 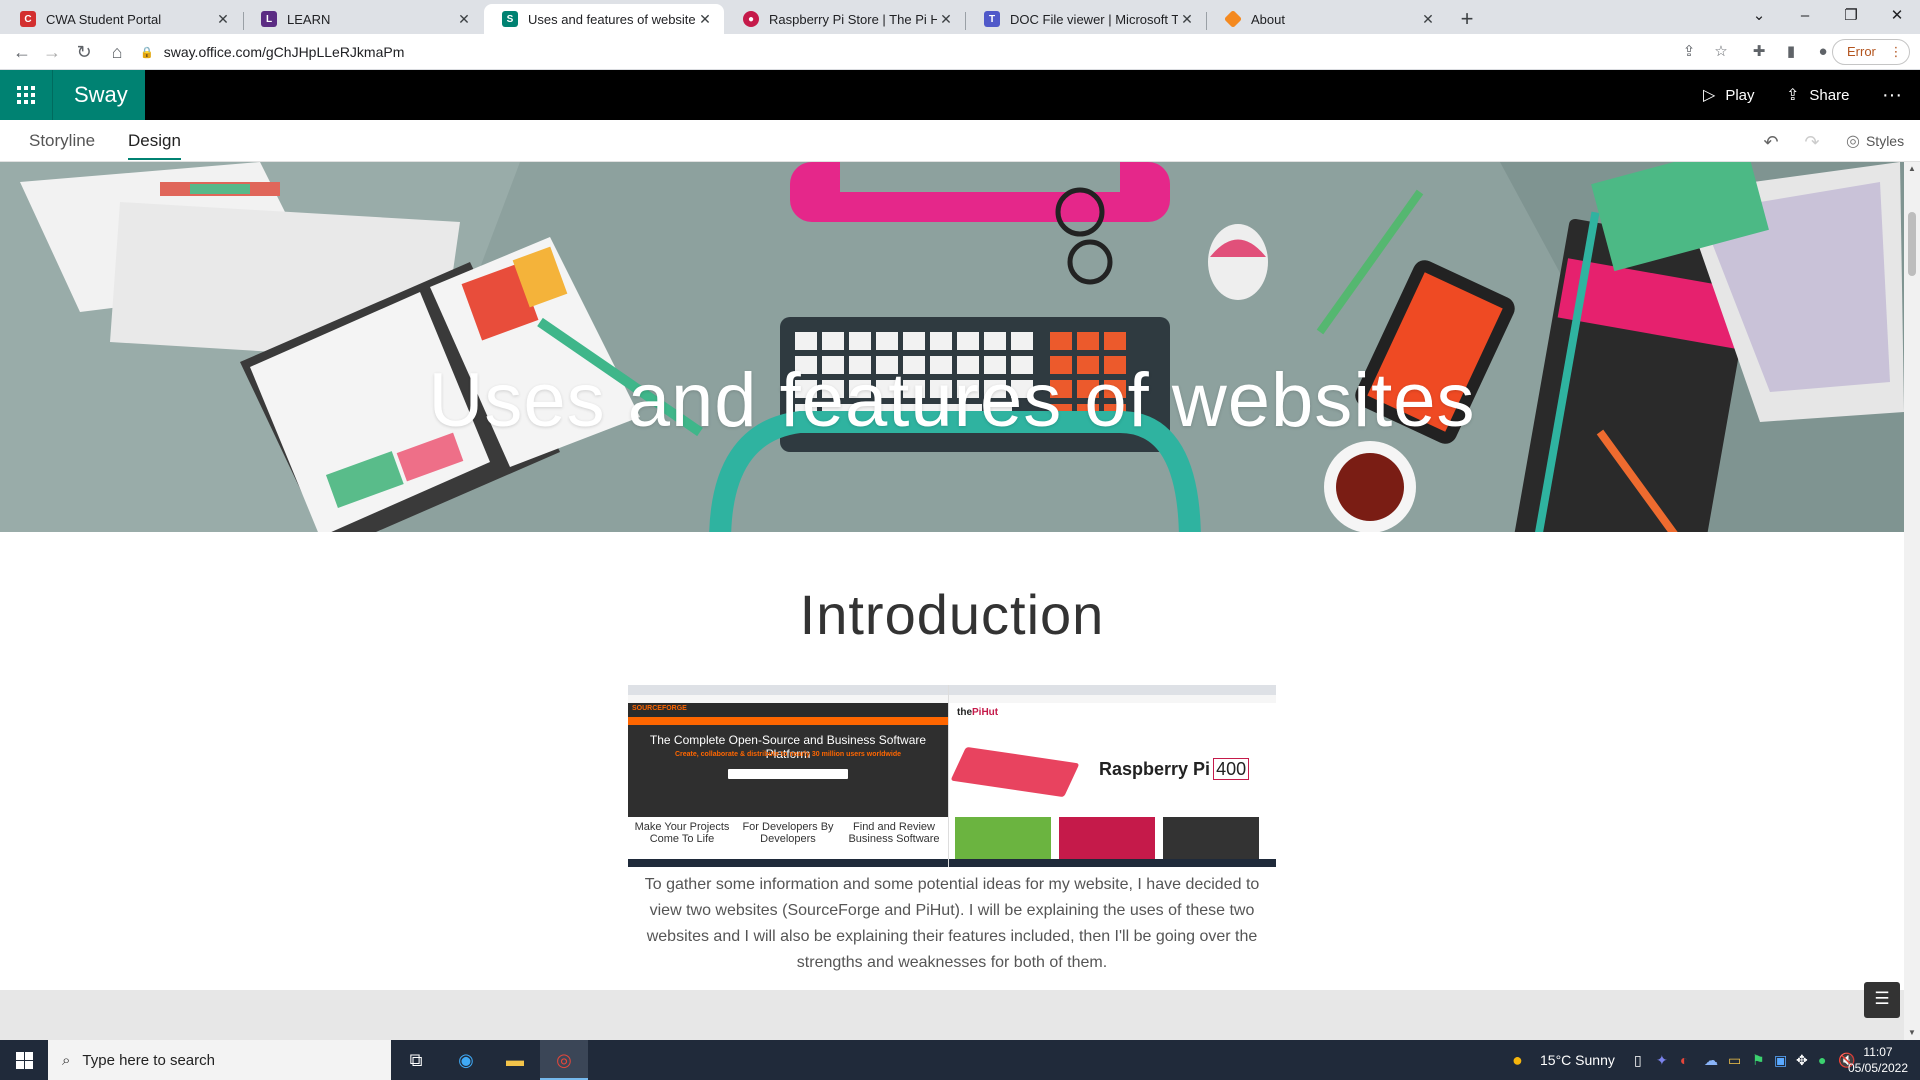 What do you see at coordinates (1793, 95) in the screenshot?
I see `share-icon: ⇪` at bounding box center [1793, 95].